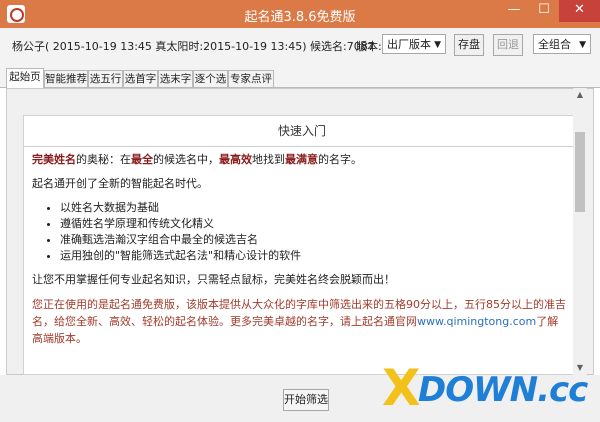  I want to click on intro-emphasis-most-satisfied: 最满意, so click(301, 159).